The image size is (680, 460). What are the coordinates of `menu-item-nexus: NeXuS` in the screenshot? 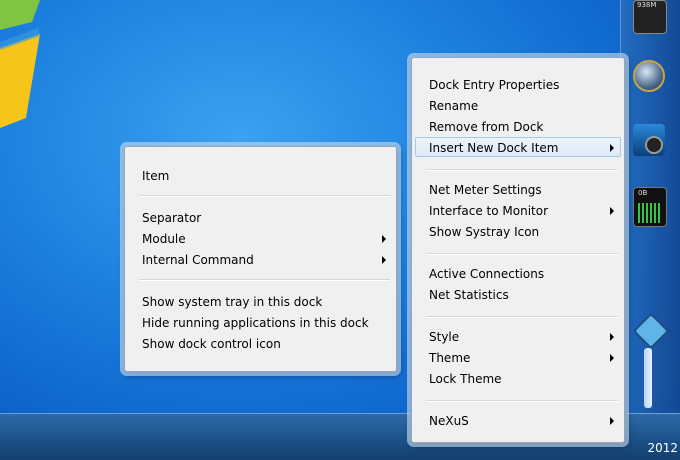 It's located at (518, 420).